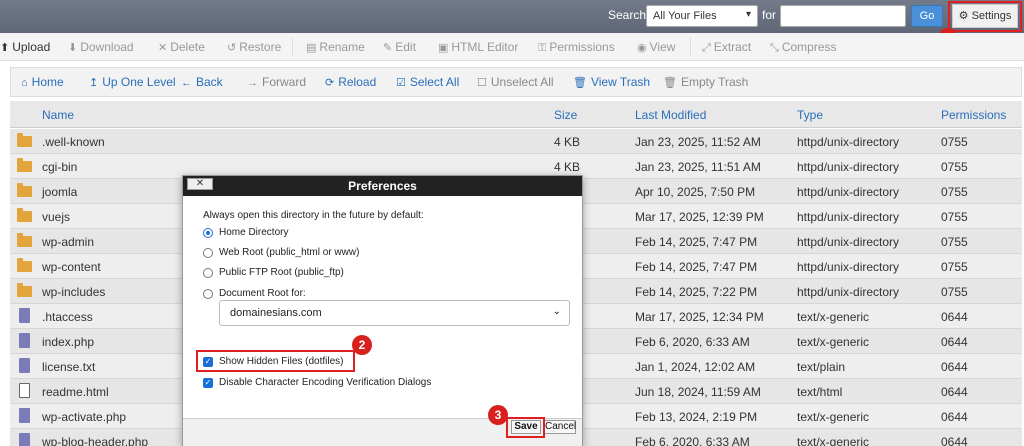 Image resolution: width=1024 pixels, height=446 pixels. I want to click on toolbar-rename-button: ▤ Rename, so click(335, 47).